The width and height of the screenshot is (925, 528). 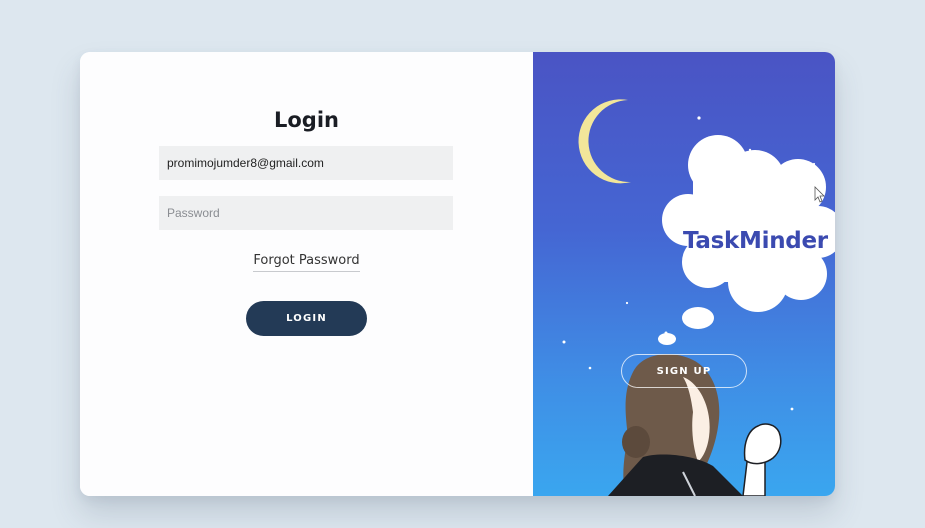 I want to click on signup-button: SIGN UP, so click(x=684, y=371).